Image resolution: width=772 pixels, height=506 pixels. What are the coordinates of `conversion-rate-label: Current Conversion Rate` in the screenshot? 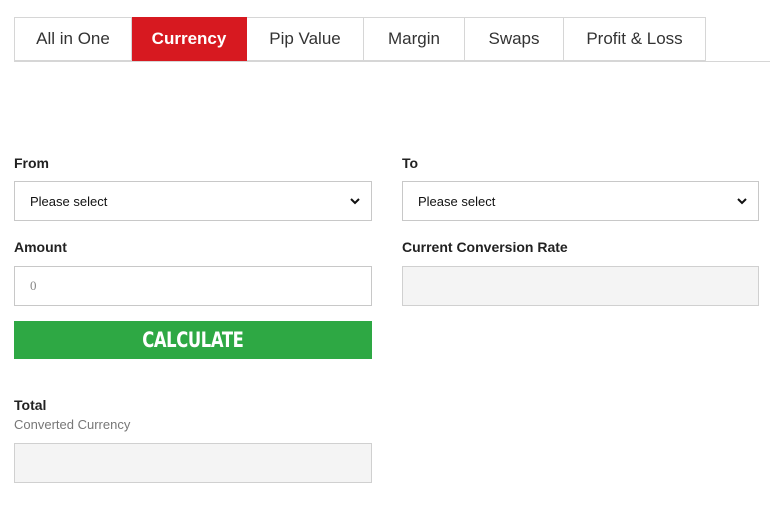 It's located at (485, 247).